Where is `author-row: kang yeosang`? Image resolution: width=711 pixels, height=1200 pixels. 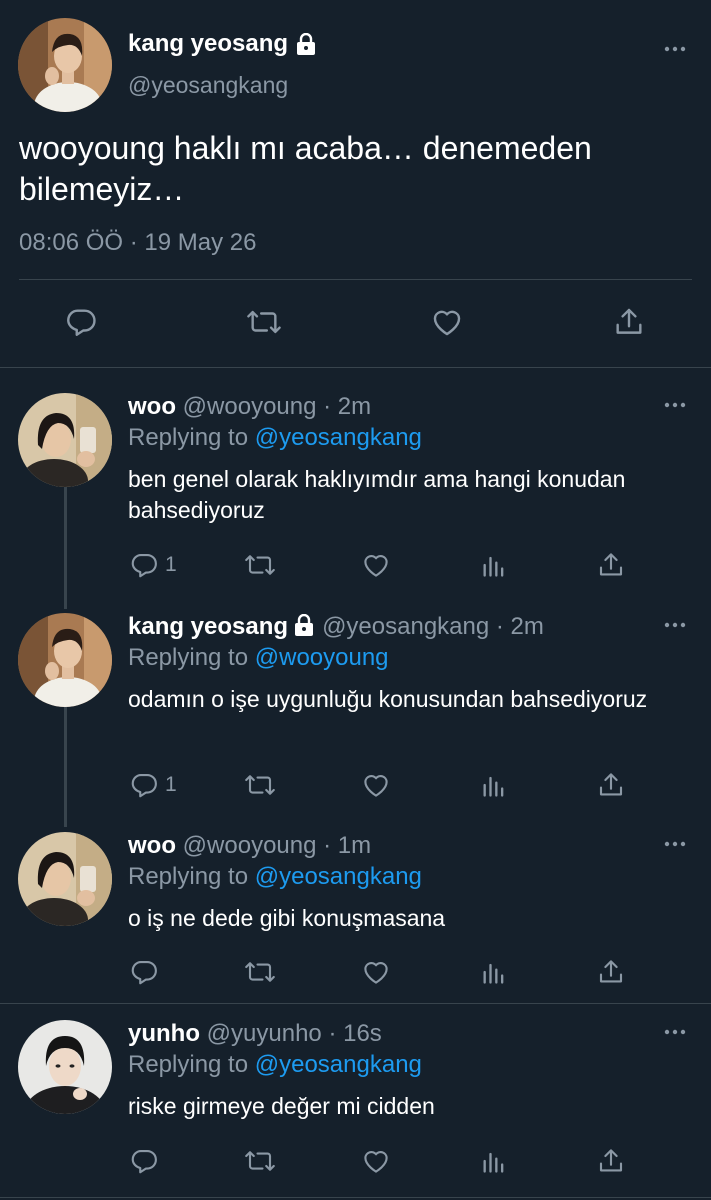
author-row: kang yeosang is located at coordinates (222, 44).